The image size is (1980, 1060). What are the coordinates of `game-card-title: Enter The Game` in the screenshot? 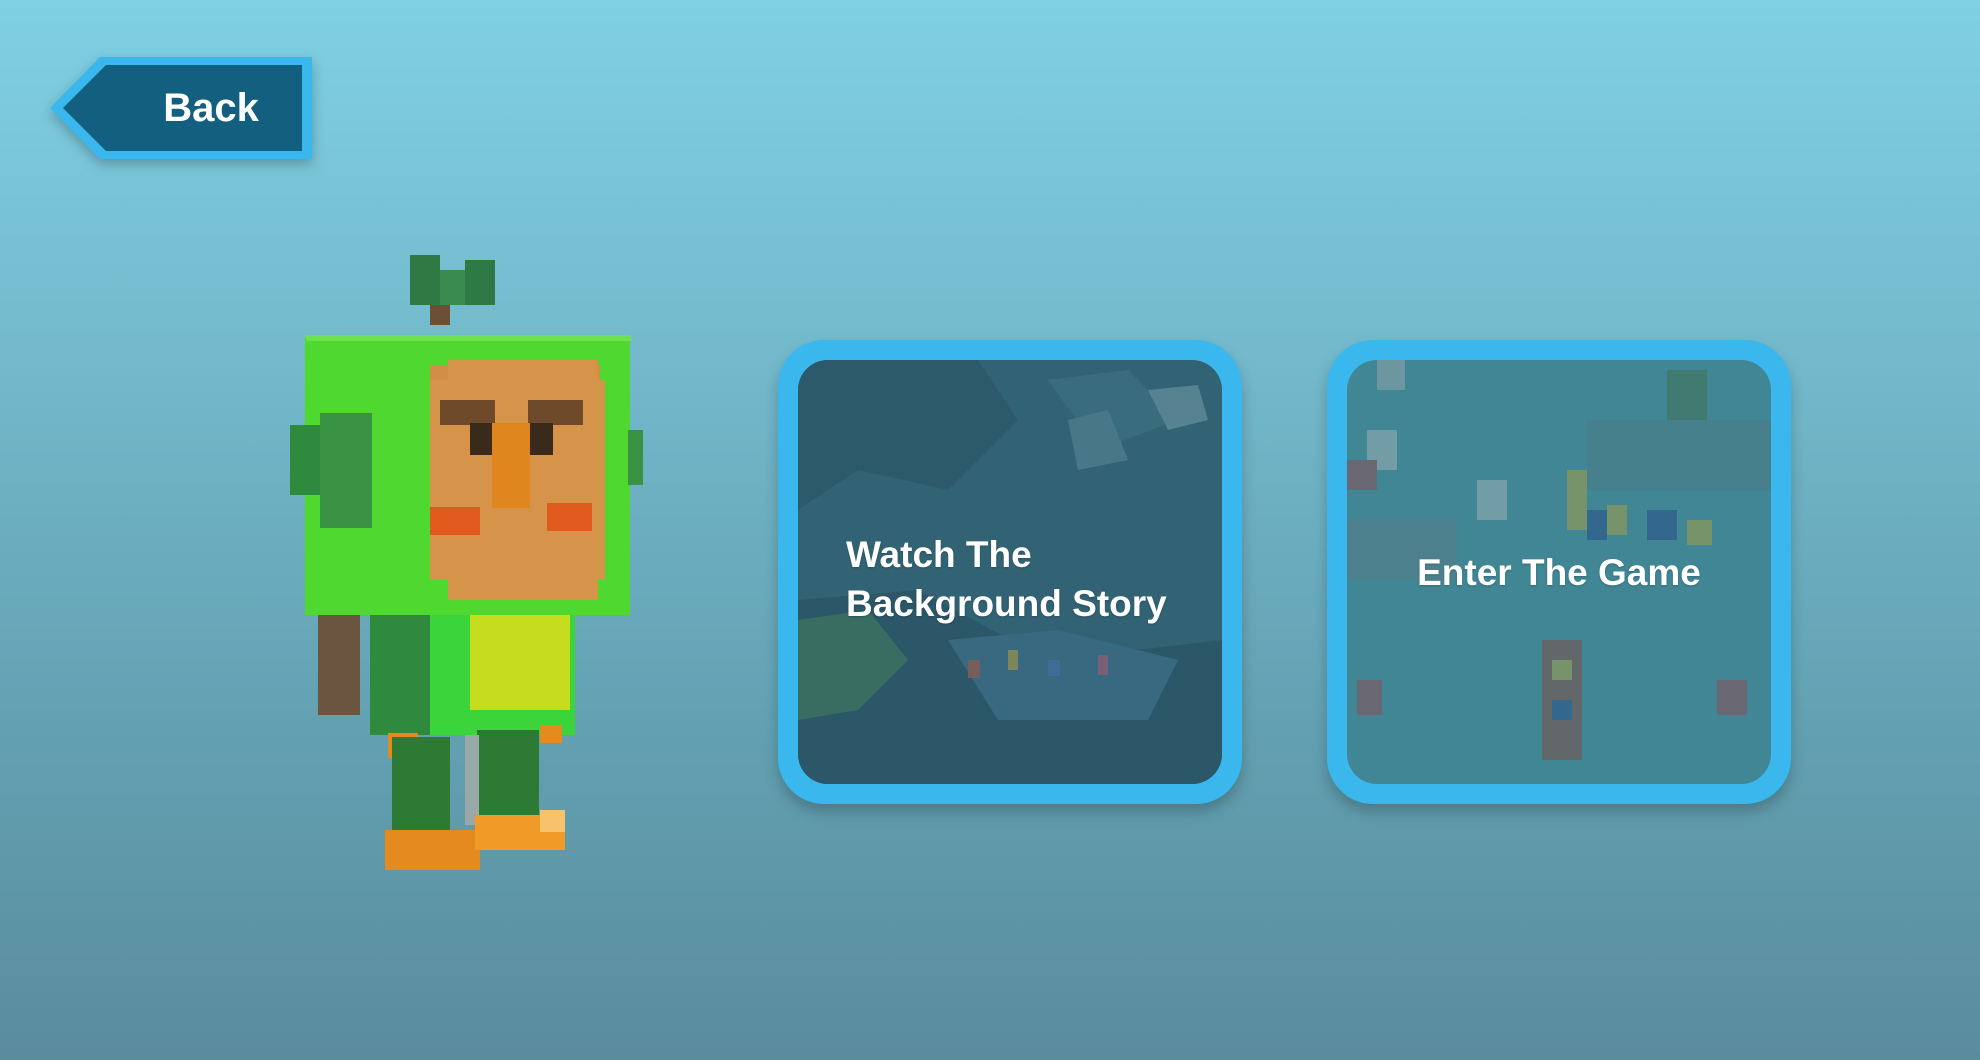 It's located at (1559, 572).